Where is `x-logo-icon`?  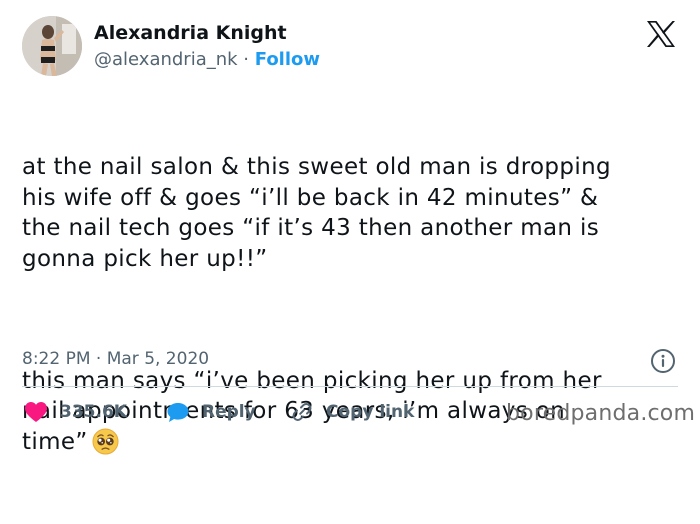 x-logo-icon is located at coordinates (661, 34).